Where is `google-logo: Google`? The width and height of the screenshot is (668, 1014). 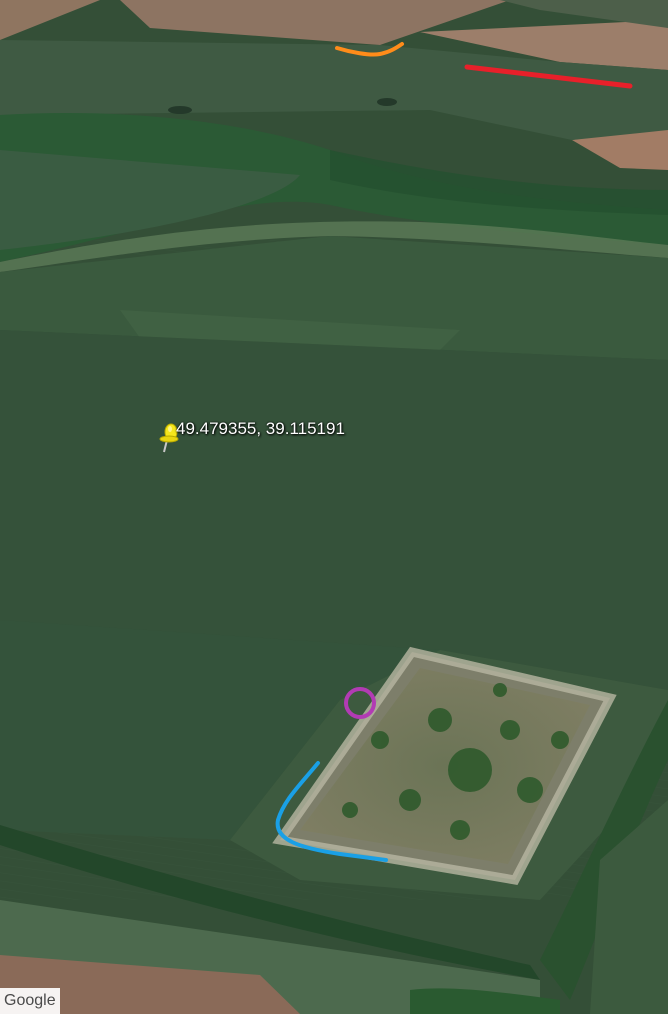 google-logo: Google is located at coordinates (30, 1001).